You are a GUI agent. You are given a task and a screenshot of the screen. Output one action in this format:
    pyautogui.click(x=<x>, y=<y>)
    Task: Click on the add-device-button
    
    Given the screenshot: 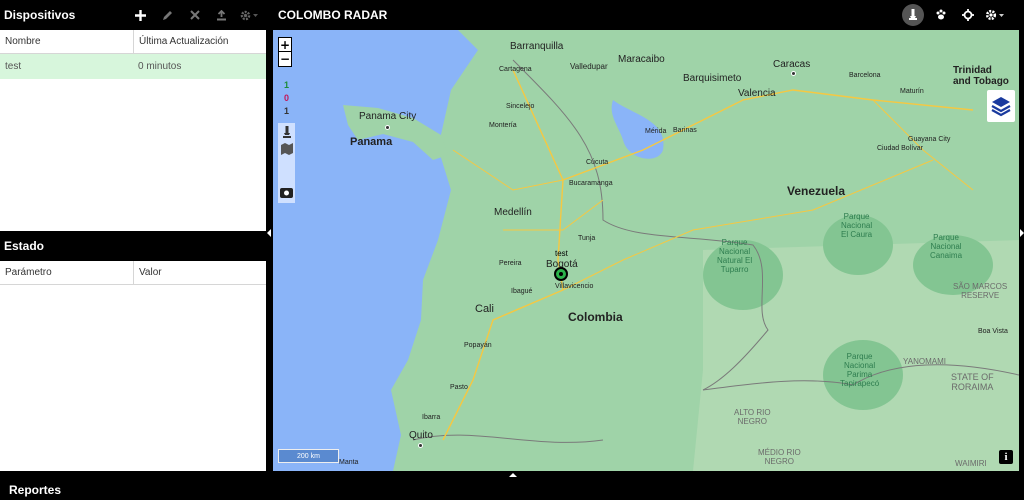 What is the action you would take?
    pyautogui.click(x=140, y=15)
    